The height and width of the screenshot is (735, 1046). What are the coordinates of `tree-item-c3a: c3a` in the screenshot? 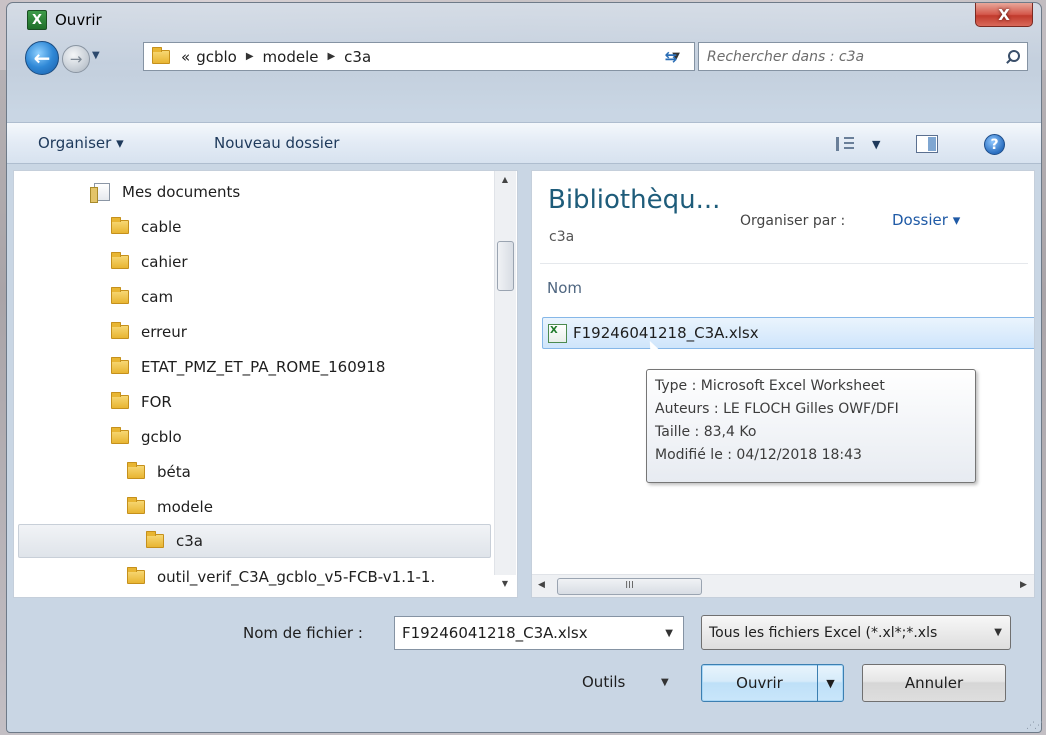 It's located at (254, 541).